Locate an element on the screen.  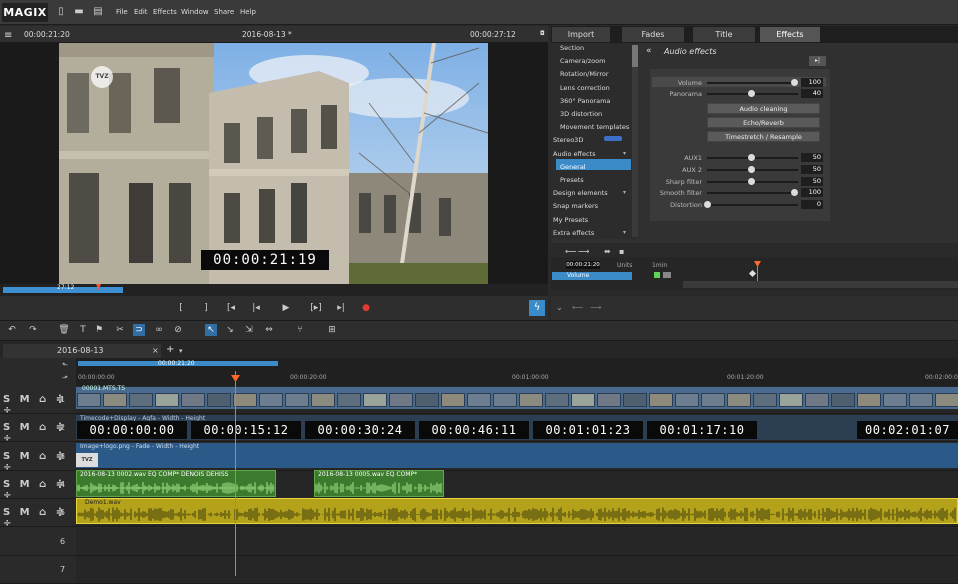
effects-item-0: Section is located at coordinates (572, 48).